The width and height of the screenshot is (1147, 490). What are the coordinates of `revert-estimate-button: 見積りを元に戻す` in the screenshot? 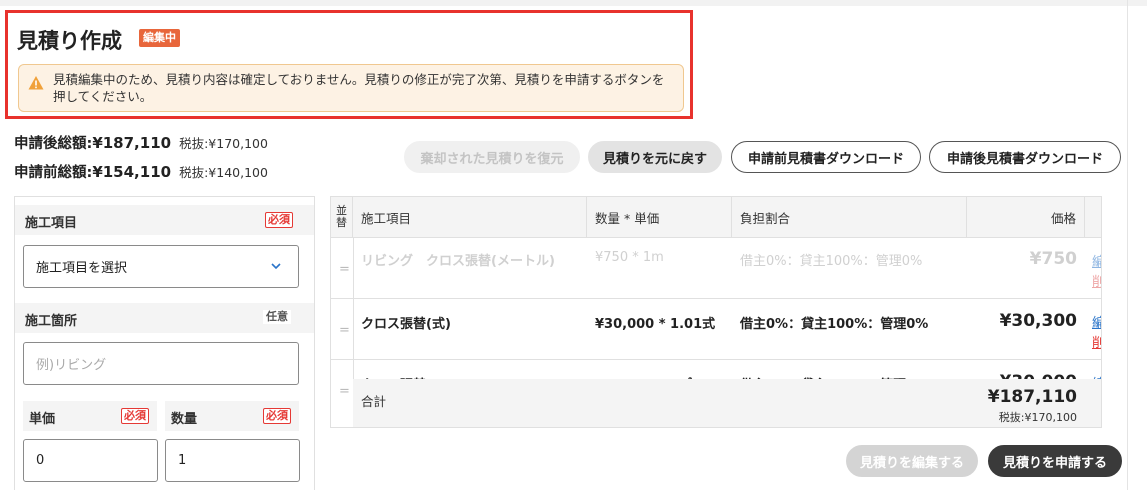 It's located at (655, 157).